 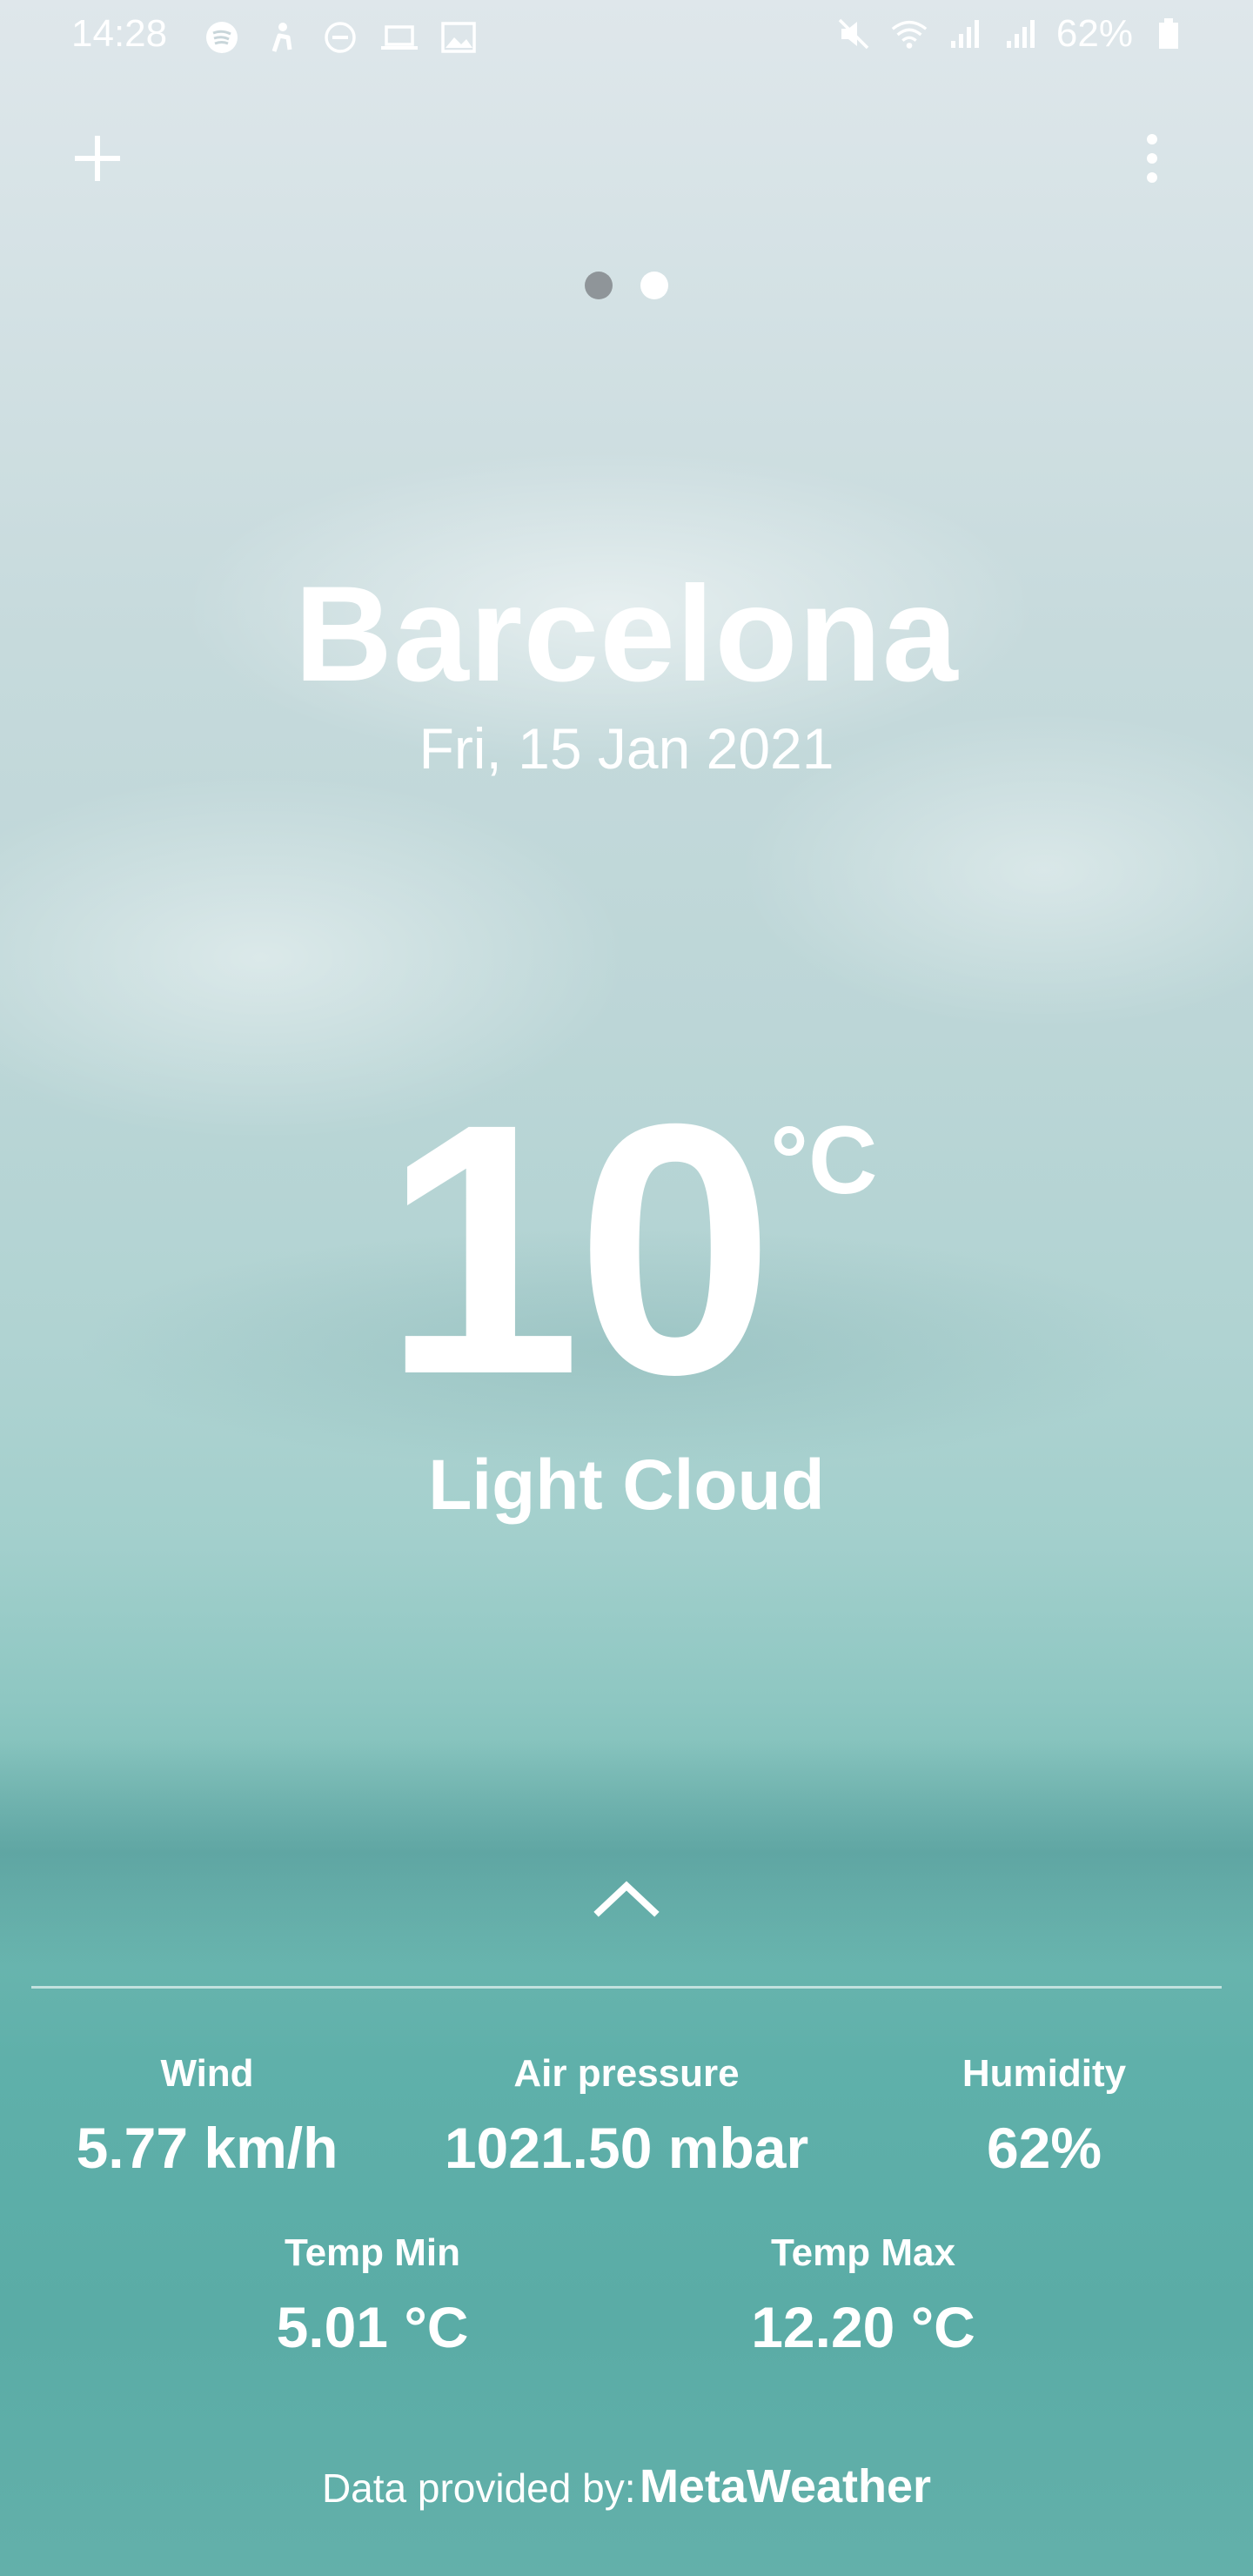 What do you see at coordinates (626, 634) in the screenshot?
I see `city-name: Barcelona` at bounding box center [626, 634].